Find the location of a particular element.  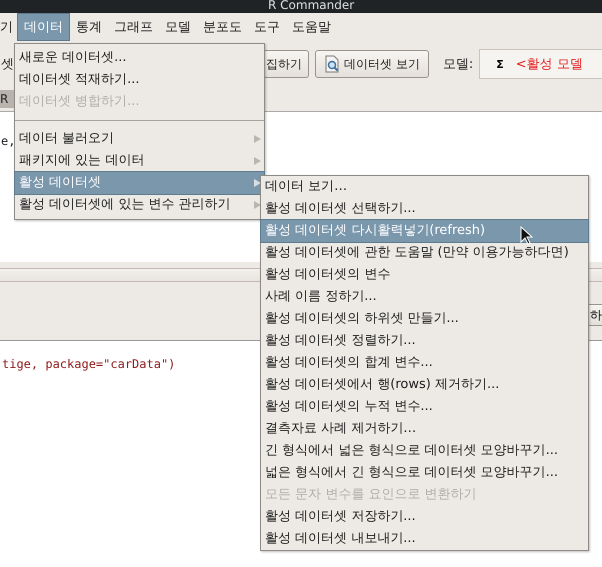

view-dataset-button: 데이터셋 보기 is located at coordinates (372, 64).